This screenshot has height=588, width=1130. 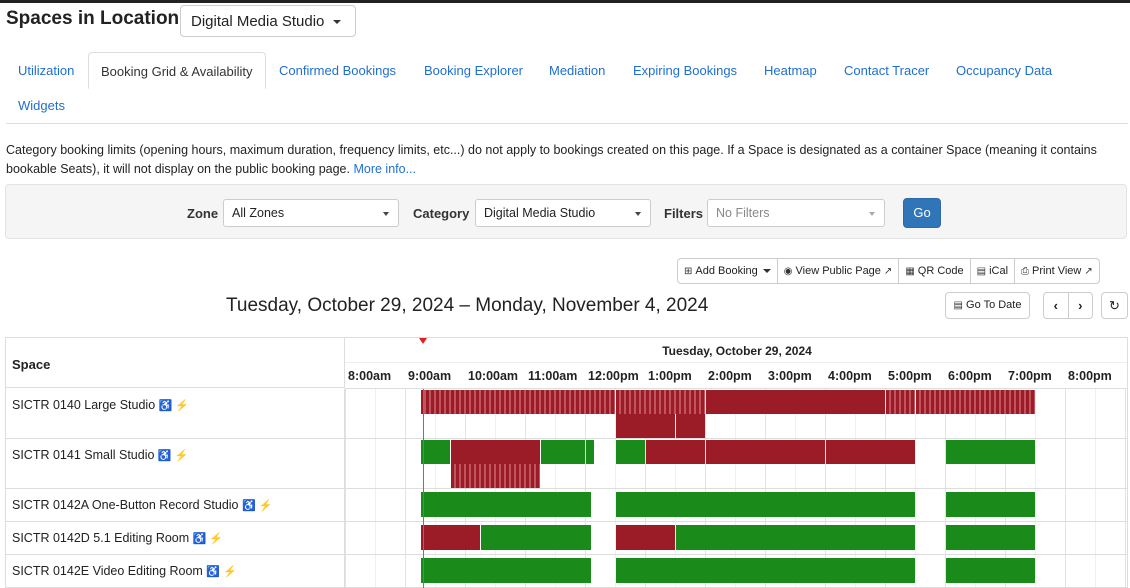 I want to click on plug-icon: ⚡, so click(x=180, y=456).